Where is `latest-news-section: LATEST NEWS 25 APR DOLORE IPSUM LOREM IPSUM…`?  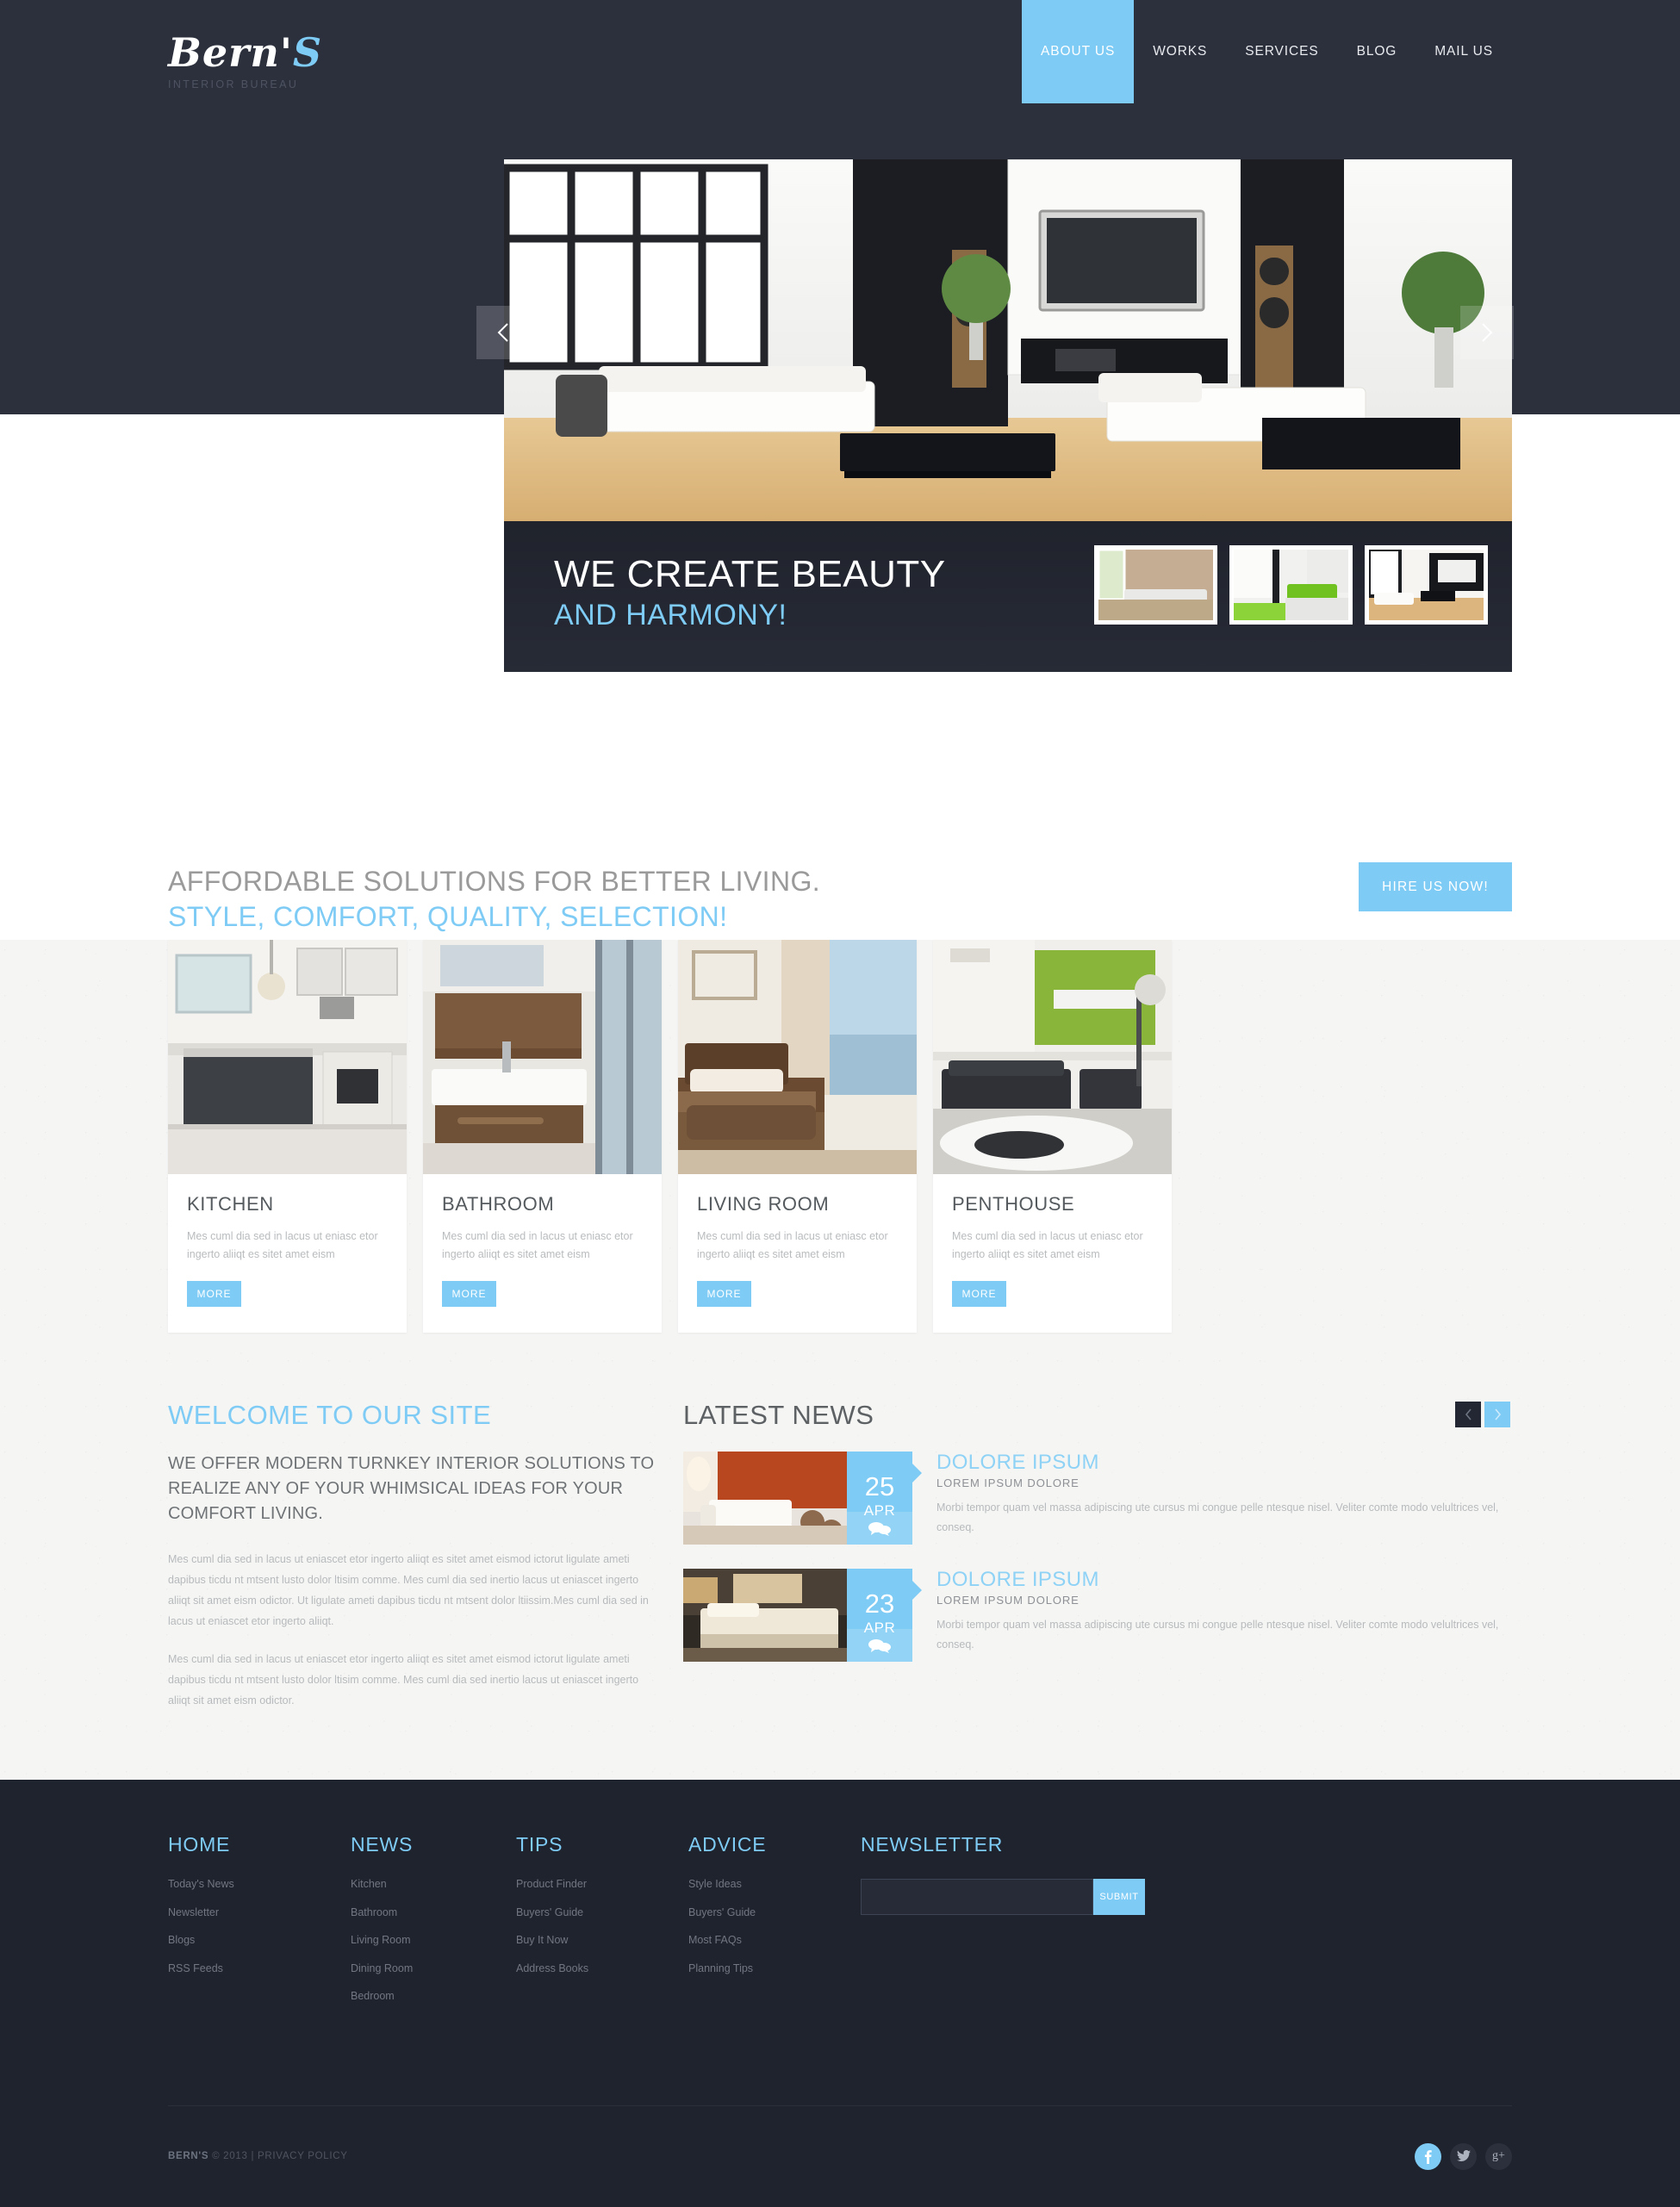 latest-news-section: LATEST NEWS 25 APR DOLORE IPSUM LOREM IPSUM… is located at coordinates (1097, 1564).